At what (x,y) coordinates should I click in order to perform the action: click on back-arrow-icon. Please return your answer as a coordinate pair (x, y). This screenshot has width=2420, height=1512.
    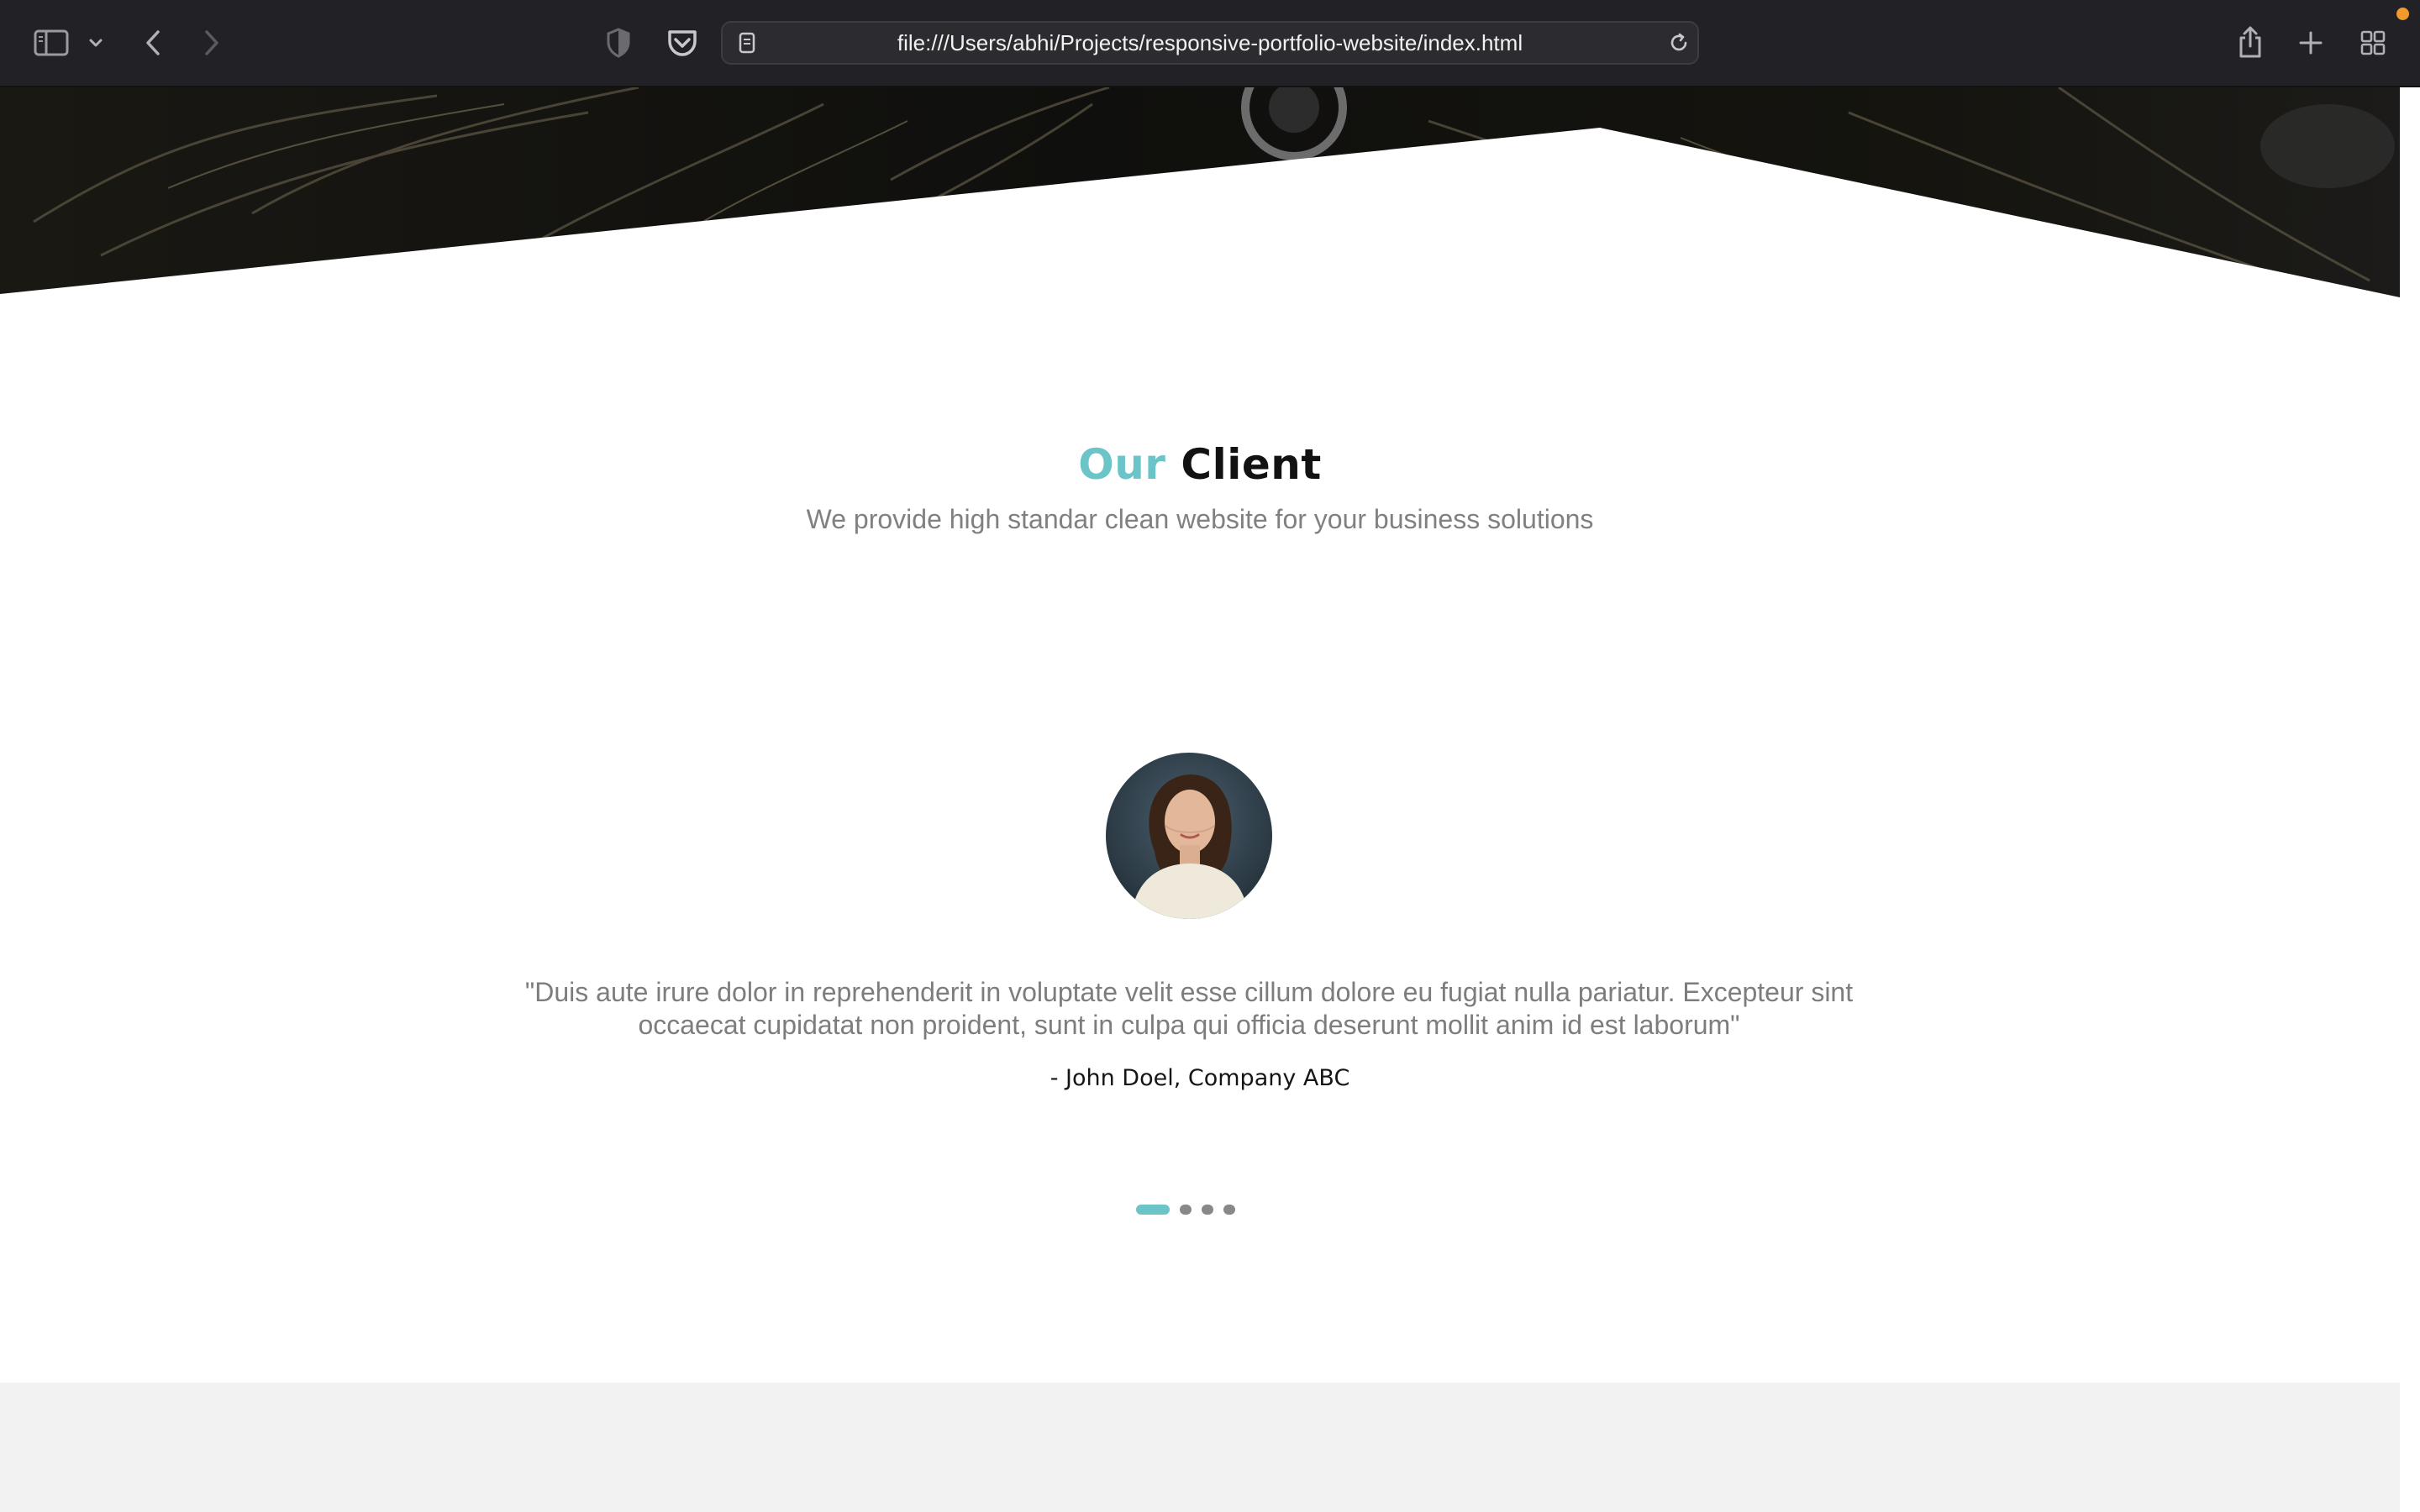
    Looking at the image, I should click on (153, 42).